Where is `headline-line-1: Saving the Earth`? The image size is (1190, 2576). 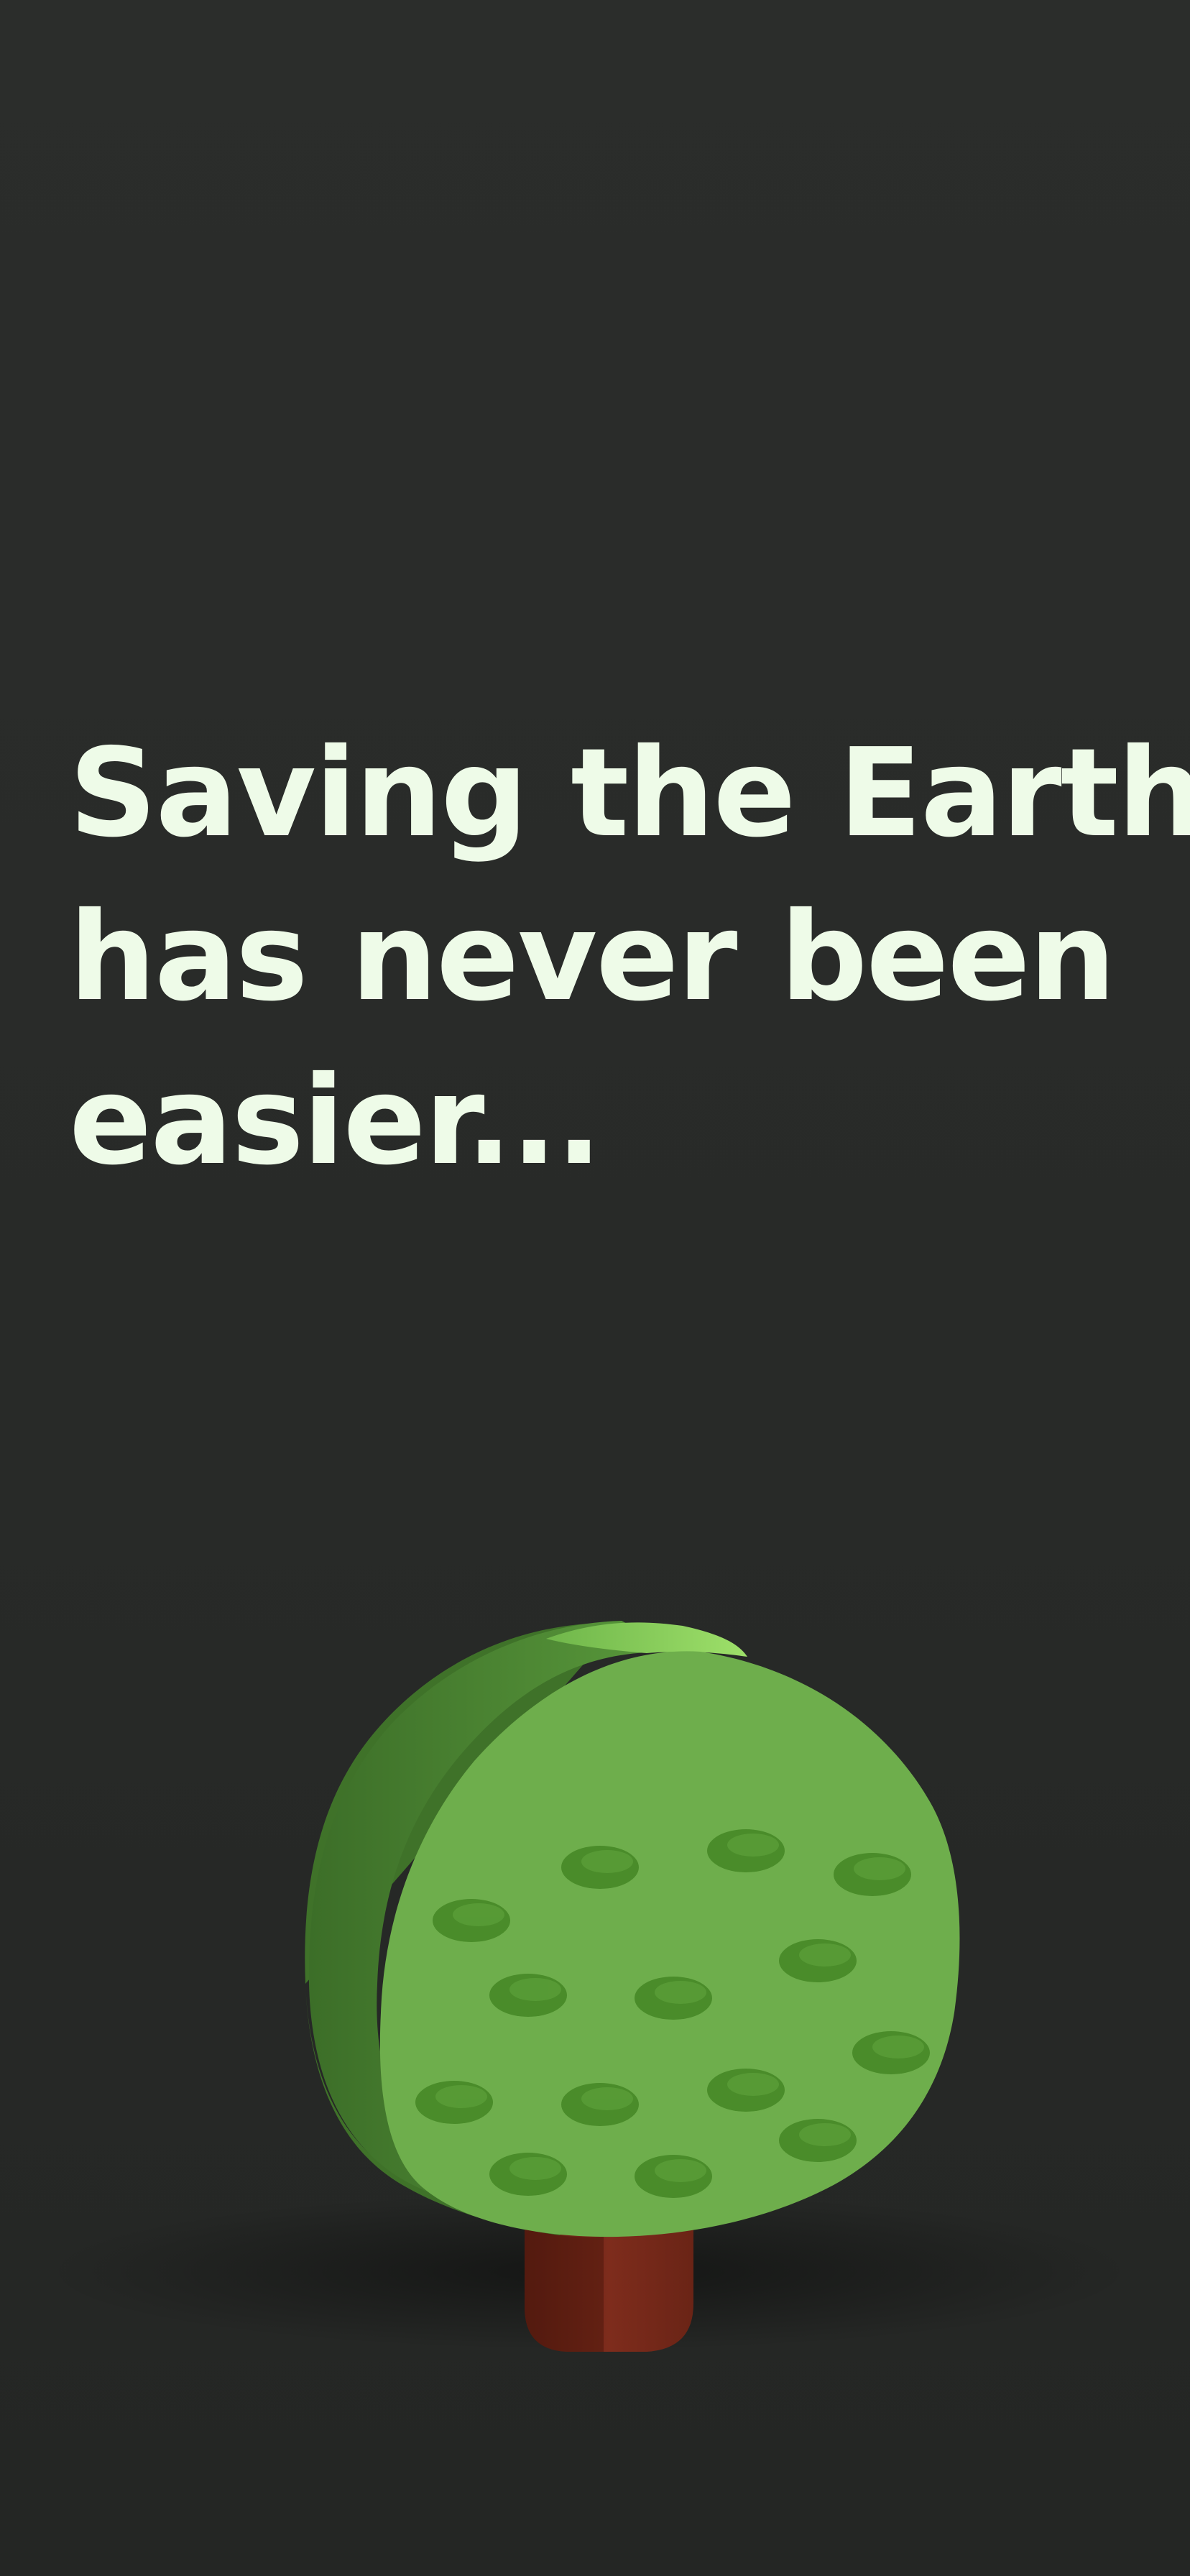
headline-line-1: Saving the Earth is located at coordinates (629, 793).